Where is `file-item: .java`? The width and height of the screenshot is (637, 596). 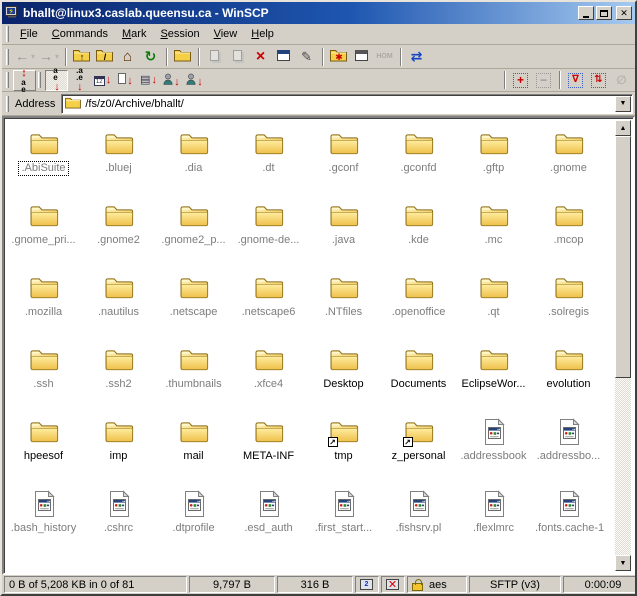 file-item: .java is located at coordinates (343, 233).